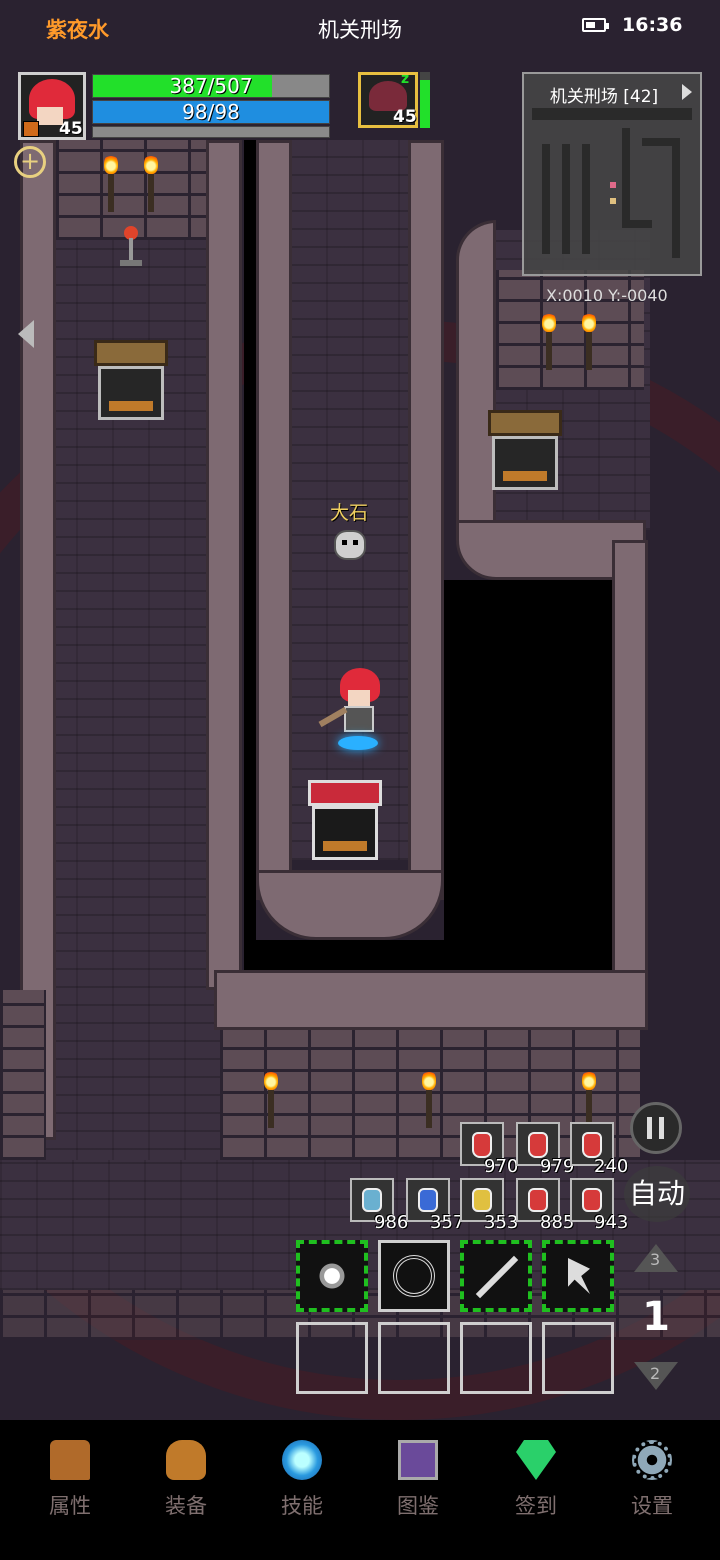  Describe the element at coordinates (391, 1222) in the screenshot. I see `item-count: 986` at that location.